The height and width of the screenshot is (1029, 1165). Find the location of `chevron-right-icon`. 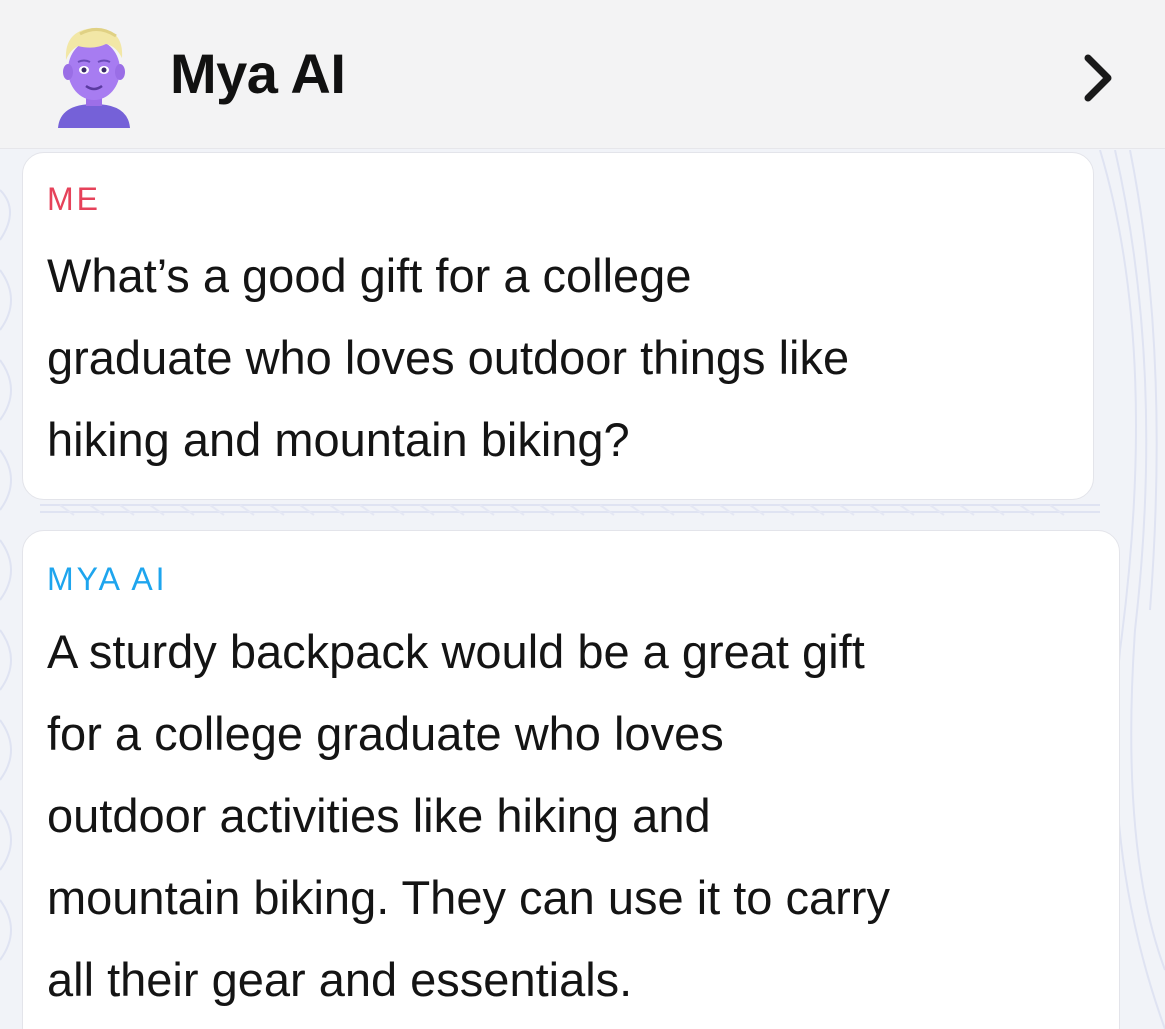

chevron-right-icon is located at coordinates (1098, 78).